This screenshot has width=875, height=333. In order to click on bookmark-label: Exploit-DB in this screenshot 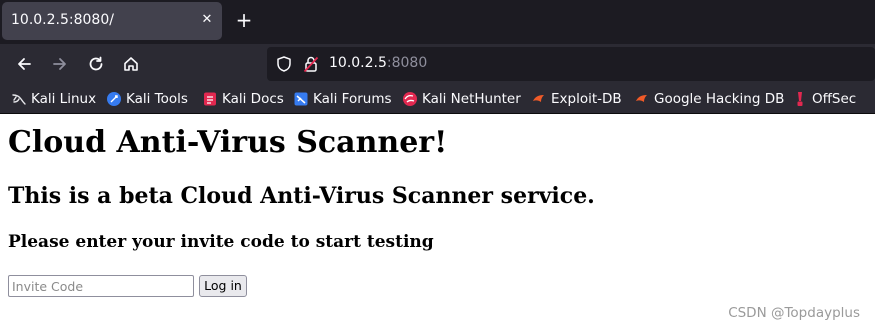, I will do `click(586, 99)`.